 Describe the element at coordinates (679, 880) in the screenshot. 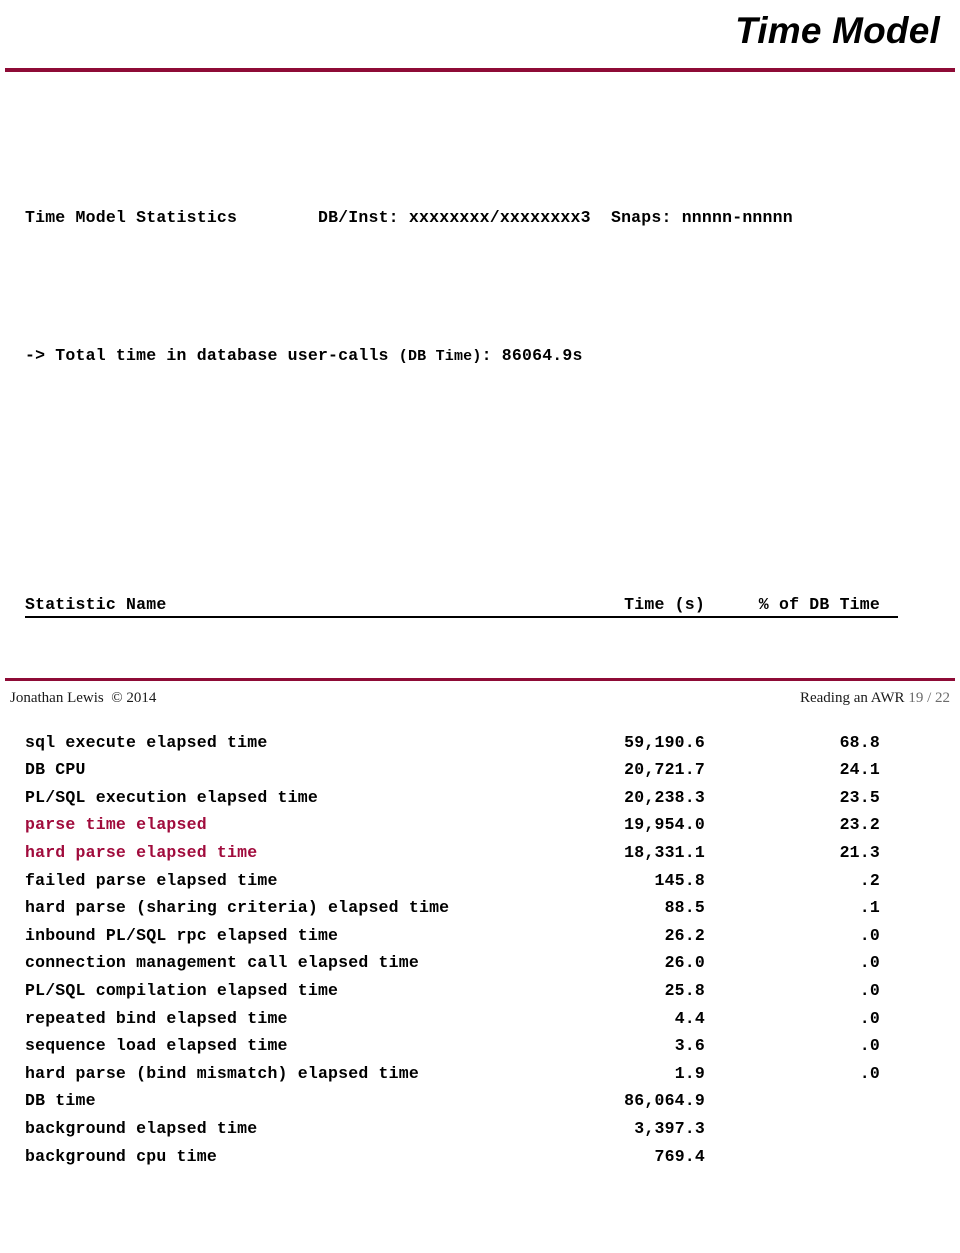

I see `cell-time-seconds: 145.8` at that location.